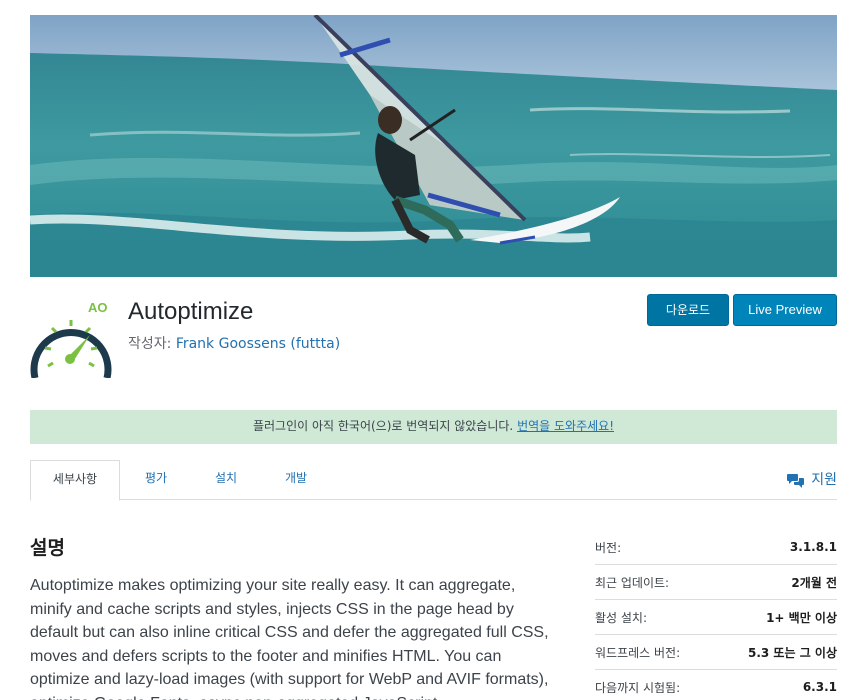 This screenshot has height=700, width=857. I want to click on translate-link: 번역을 도와주세요!, so click(565, 426).